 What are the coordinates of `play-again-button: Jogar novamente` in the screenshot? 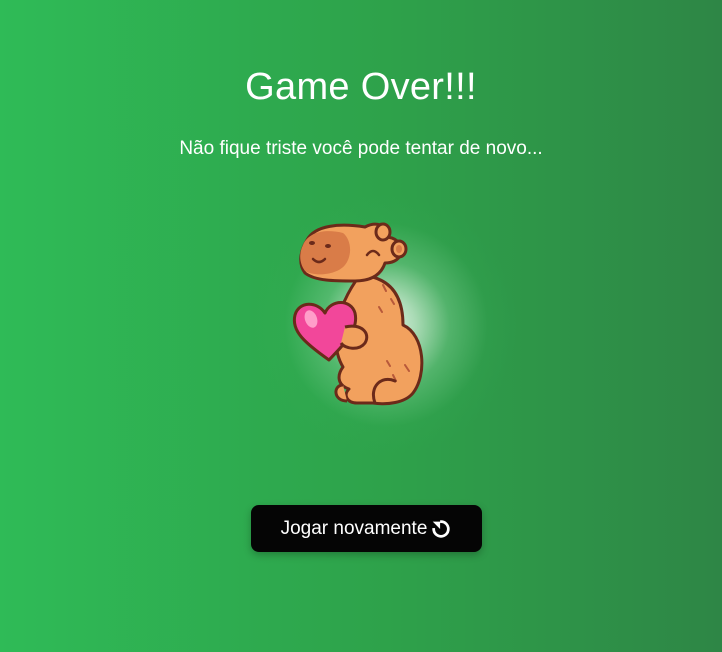 It's located at (366, 528).